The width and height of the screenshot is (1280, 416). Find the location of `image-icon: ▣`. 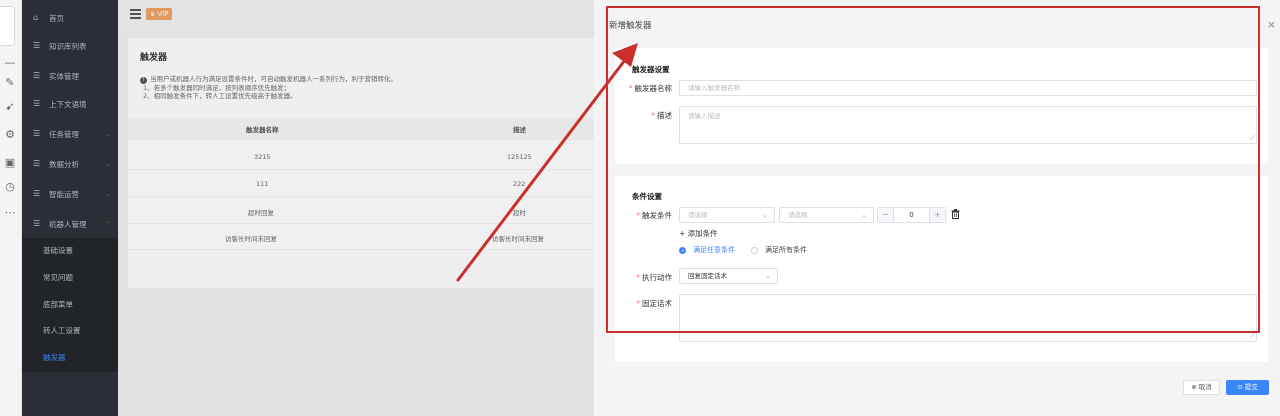

image-icon: ▣ is located at coordinates (10, 163).